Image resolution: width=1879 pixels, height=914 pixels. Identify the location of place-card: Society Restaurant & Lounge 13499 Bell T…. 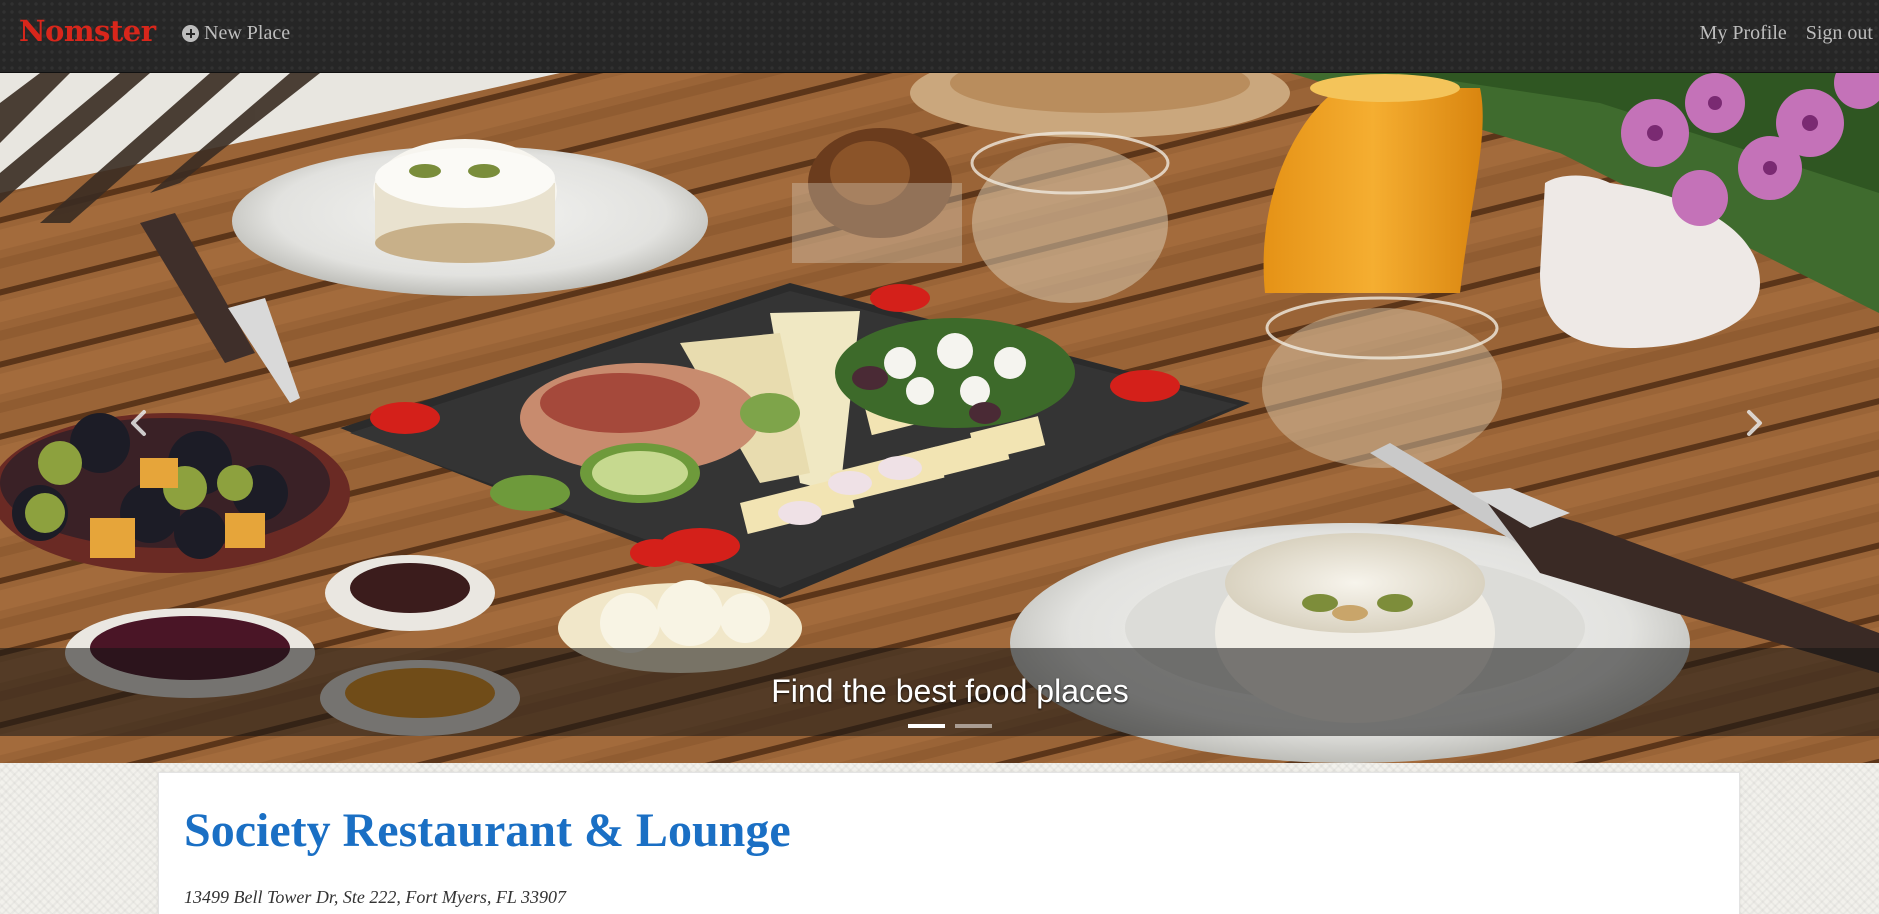
(949, 843).